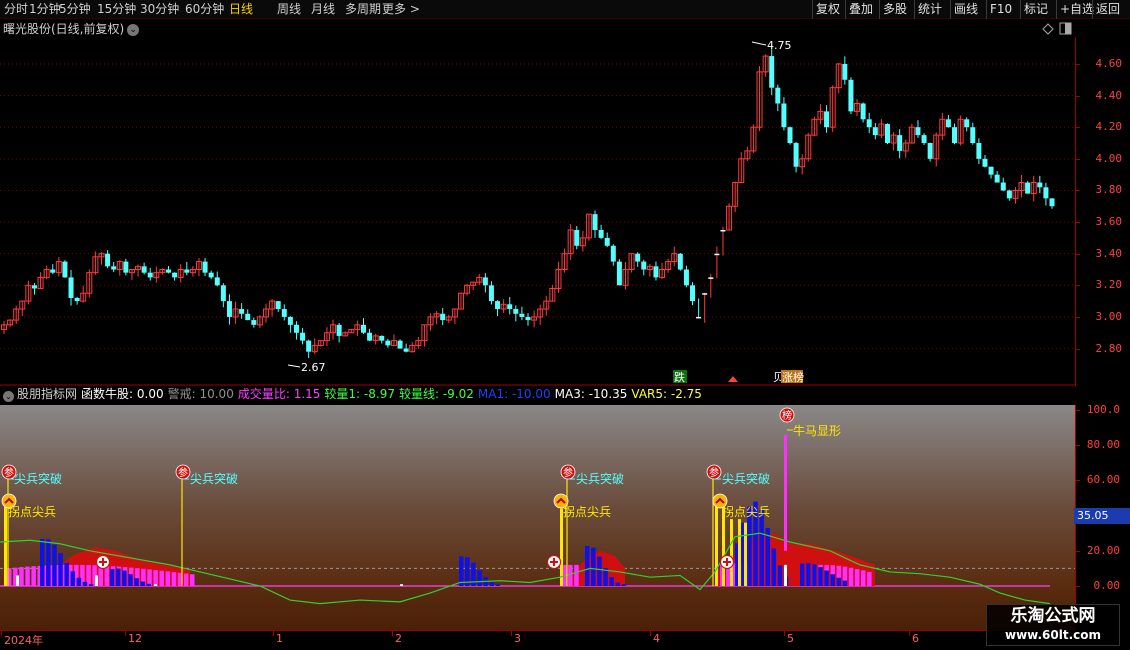 The width and height of the screenshot is (1130, 650). What do you see at coordinates (1108, 9) in the screenshot?
I see `toolbar-button-8: 返回` at bounding box center [1108, 9].